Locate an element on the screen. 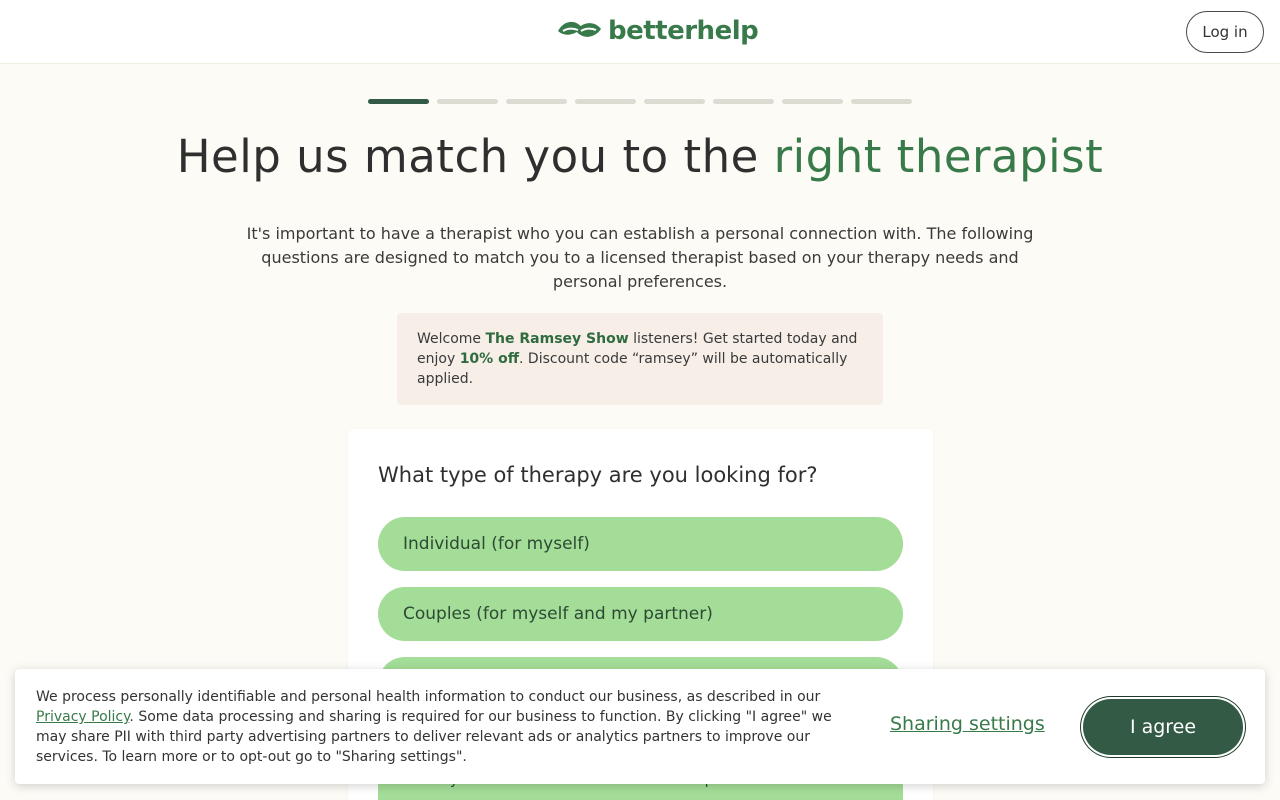  promo-text-1: Welcome is located at coordinates (451, 339).